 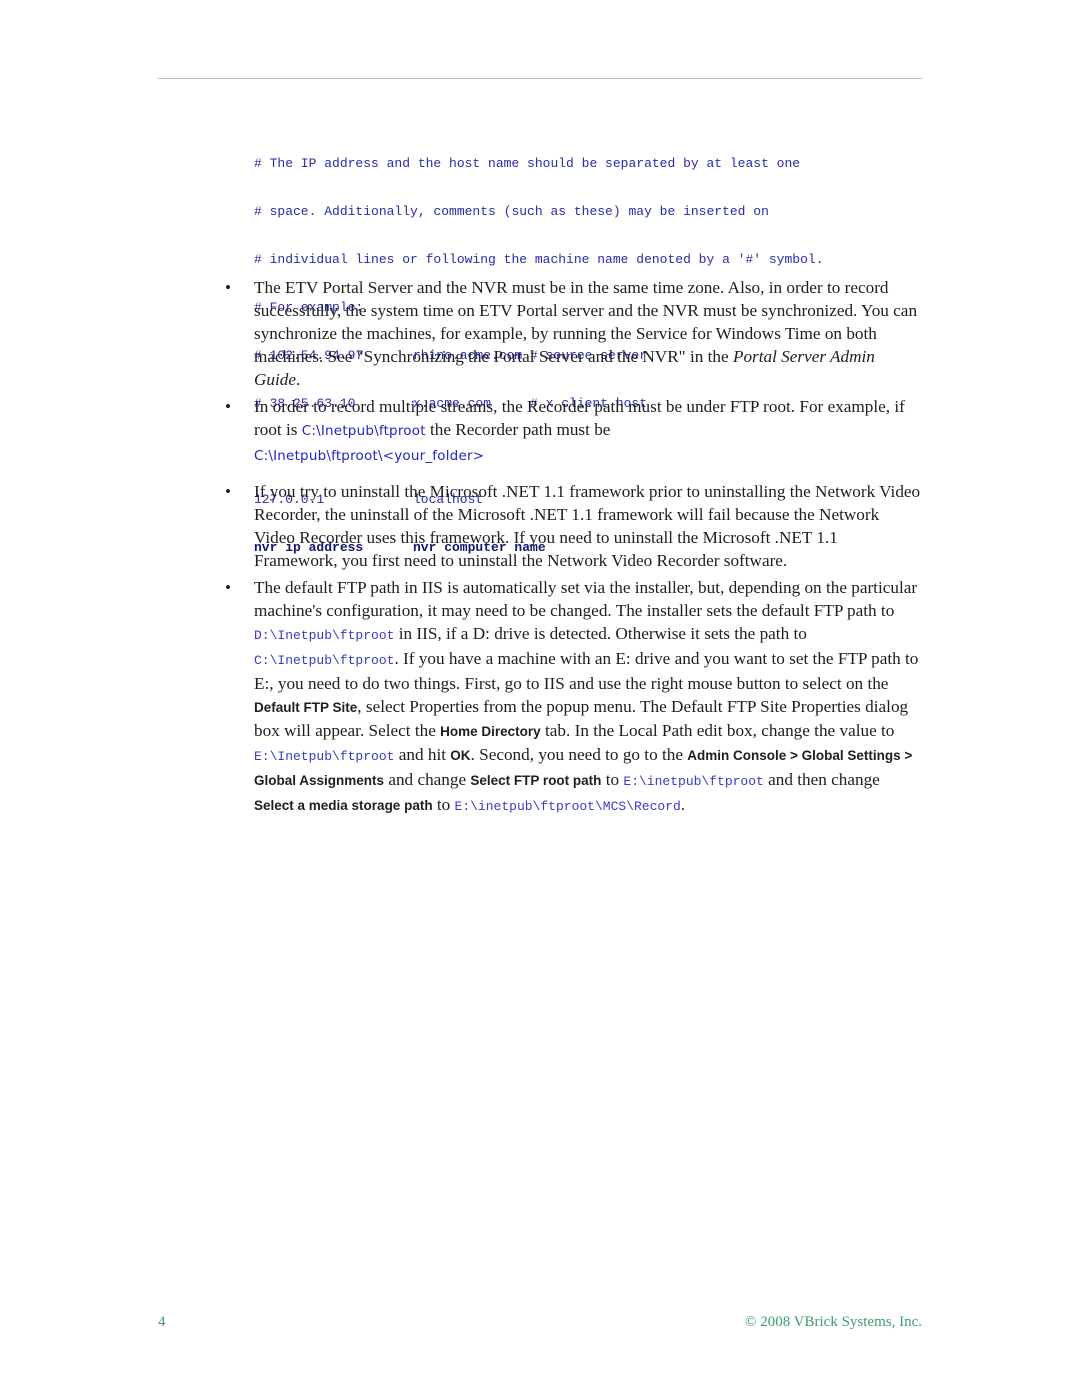 I want to click on bullet-text: and change, so click(x=427, y=779).